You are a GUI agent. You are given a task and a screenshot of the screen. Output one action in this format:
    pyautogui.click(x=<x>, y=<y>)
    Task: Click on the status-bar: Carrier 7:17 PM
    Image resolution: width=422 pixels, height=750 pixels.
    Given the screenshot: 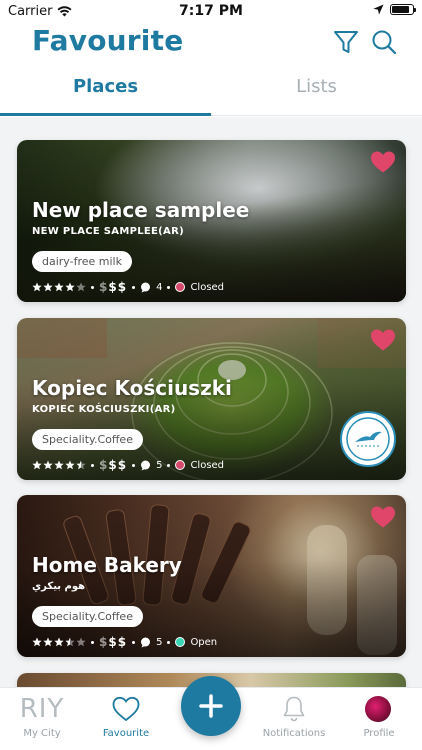 What is the action you would take?
    pyautogui.click(x=211, y=11)
    